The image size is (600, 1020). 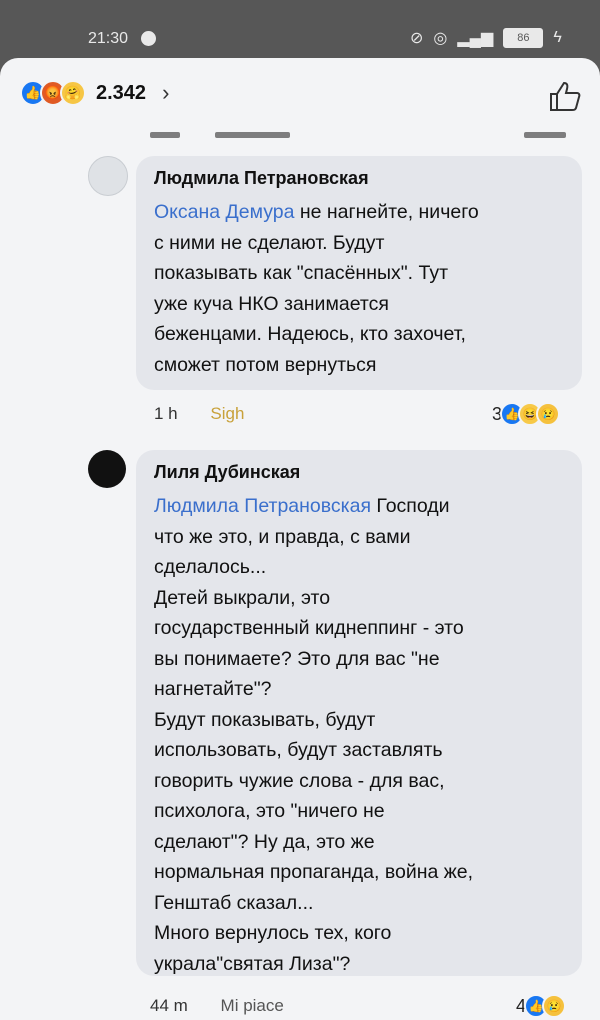 I want to click on charging-icon: ϟ, so click(x=557, y=37).